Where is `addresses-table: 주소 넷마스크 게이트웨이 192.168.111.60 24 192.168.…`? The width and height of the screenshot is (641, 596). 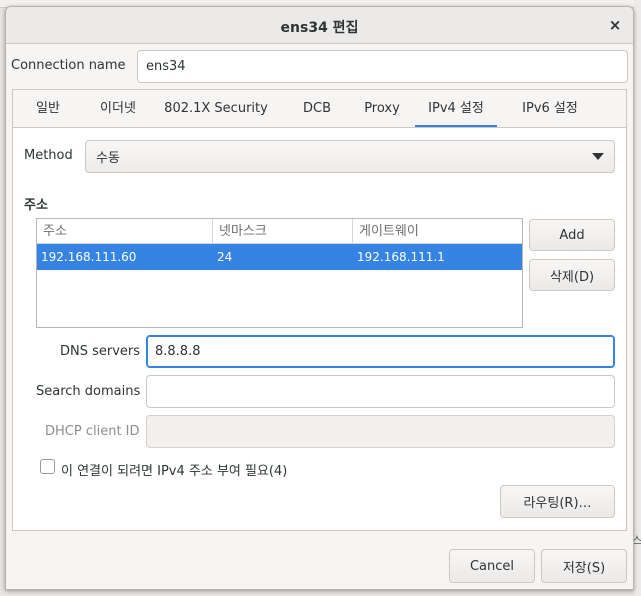 addresses-table: 주소 넷마스크 게이트웨이 192.168.111.60 24 192.168.… is located at coordinates (279, 273).